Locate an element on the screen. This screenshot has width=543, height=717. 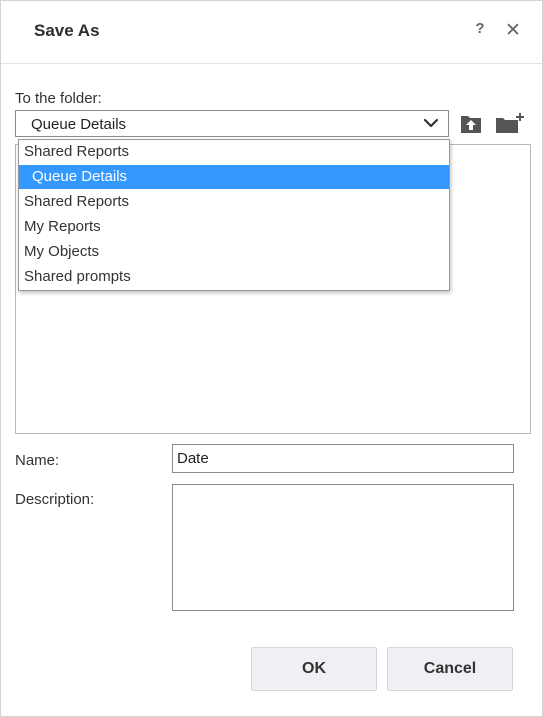
description-textarea is located at coordinates (343, 547).